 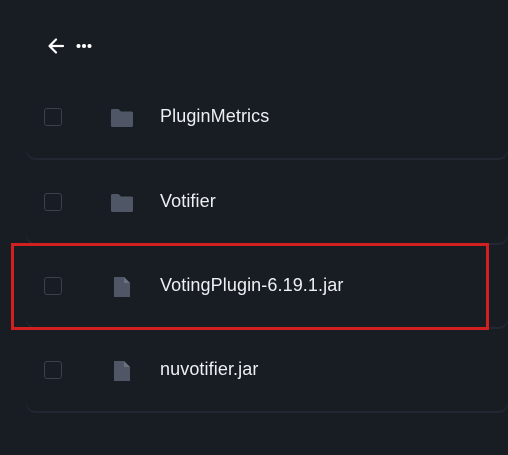 What do you see at coordinates (214, 116) in the screenshot?
I see `file-name: PluginMetrics` at bounding box center [214, 116].